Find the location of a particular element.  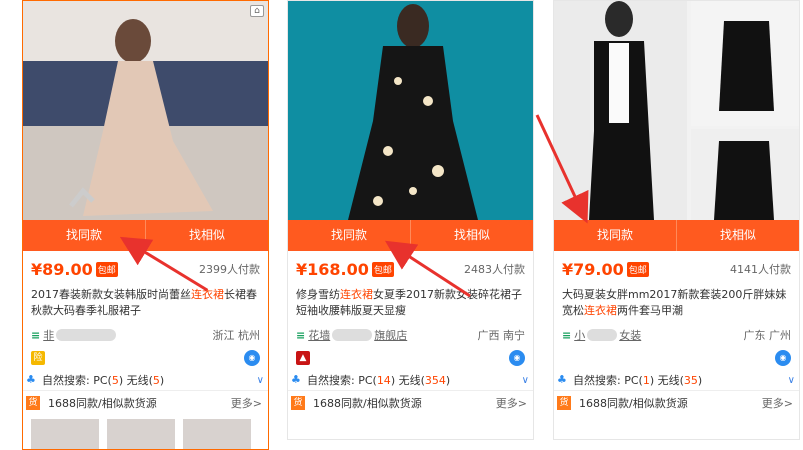

sales-count: 2483人付款 is located at coordinates (494, 269).